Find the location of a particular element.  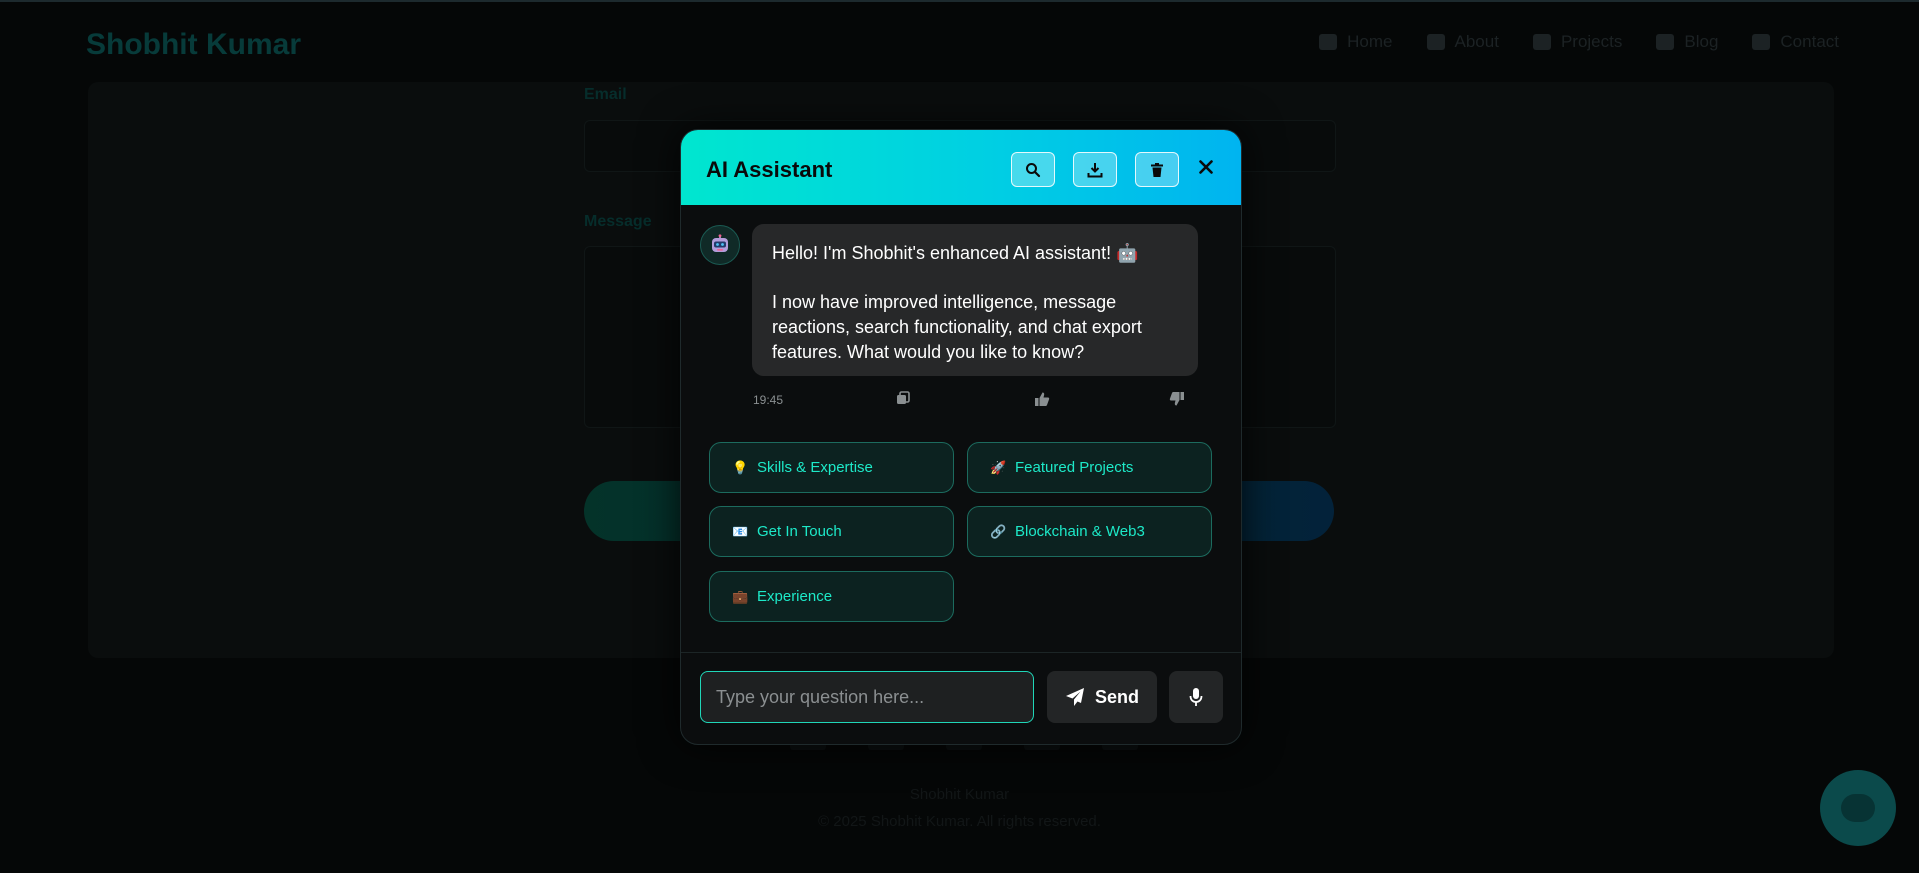

robot-icon is located at coordinates (720, 243).